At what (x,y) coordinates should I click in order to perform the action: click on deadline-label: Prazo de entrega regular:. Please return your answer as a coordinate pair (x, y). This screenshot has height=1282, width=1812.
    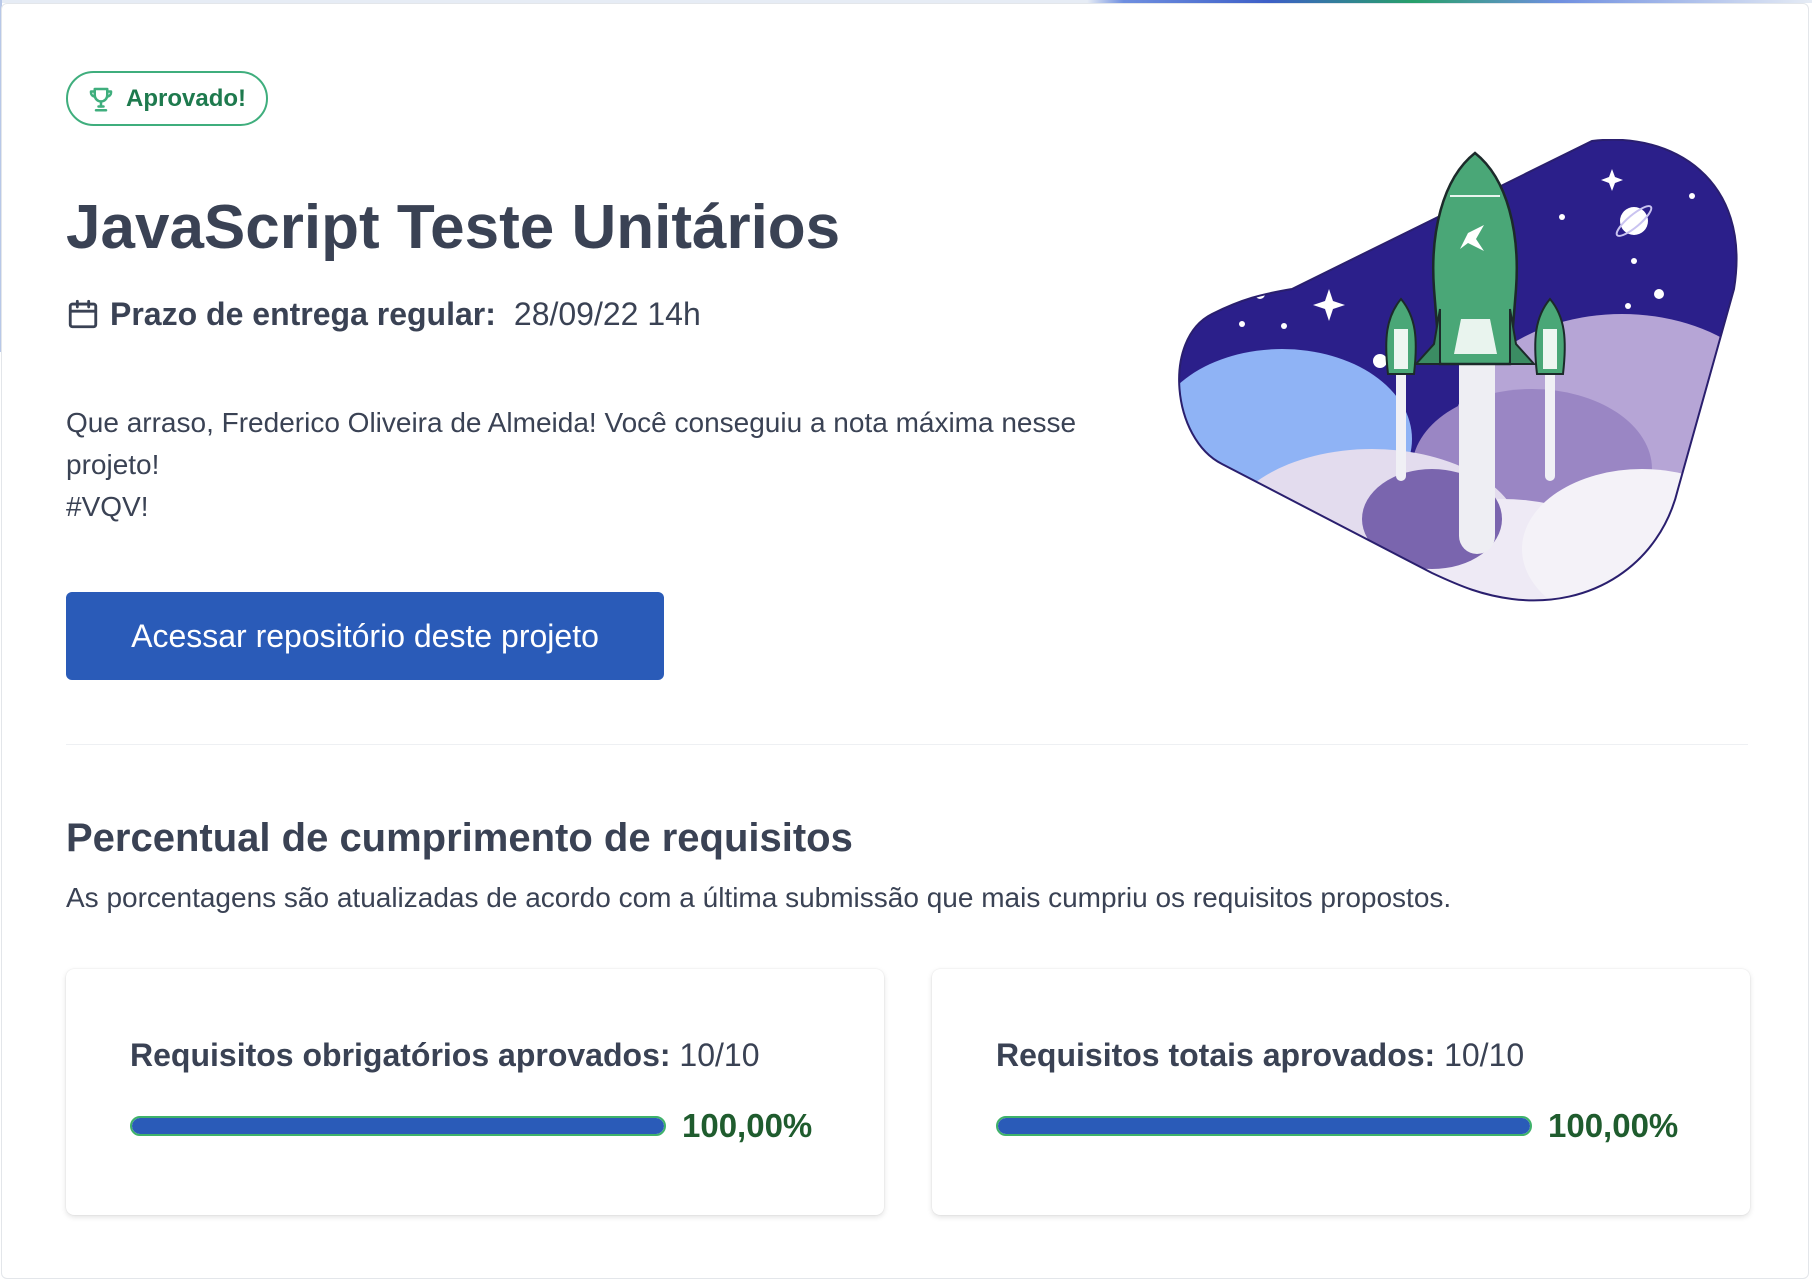
    Looking at the image, I should click on (303, 313).